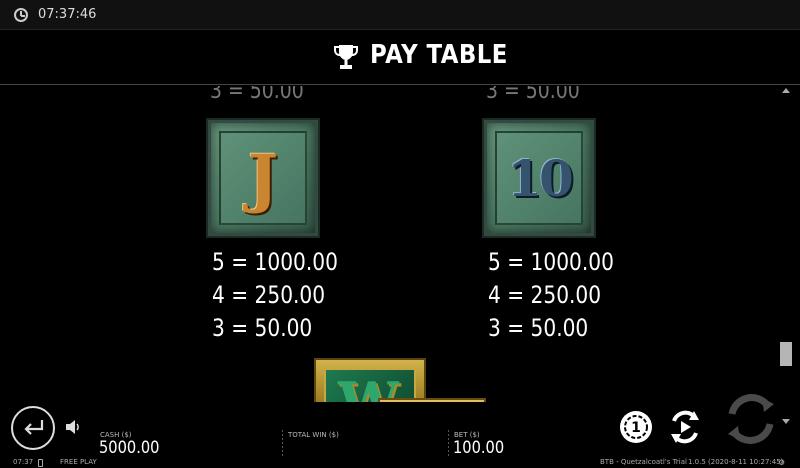 This screenshot has width=800, height=468. Describe the element at coordinates (786, 257) in the screenshot. I see `scrollbar` at that location.